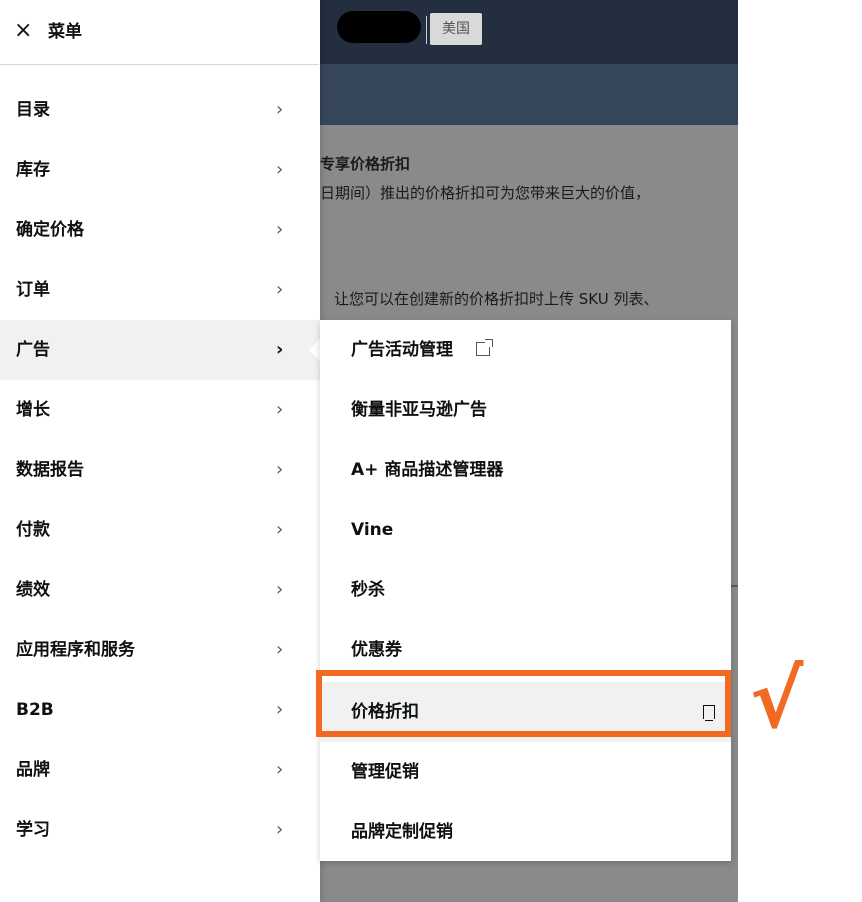 This screenshot has height=902, width=862. I want to click on top-navigation-bar: 美国, so click(529, 32).